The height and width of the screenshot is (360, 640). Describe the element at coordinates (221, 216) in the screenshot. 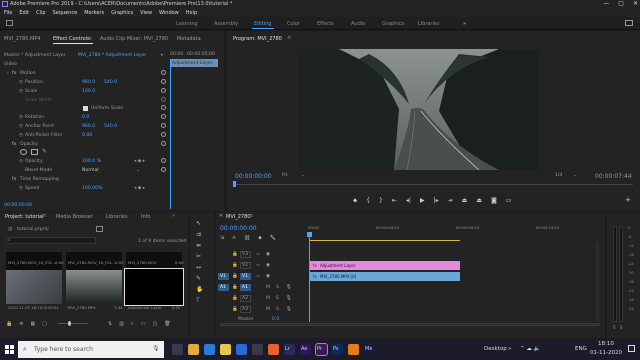

I see `close-sequence-icon: ✕` at that location.